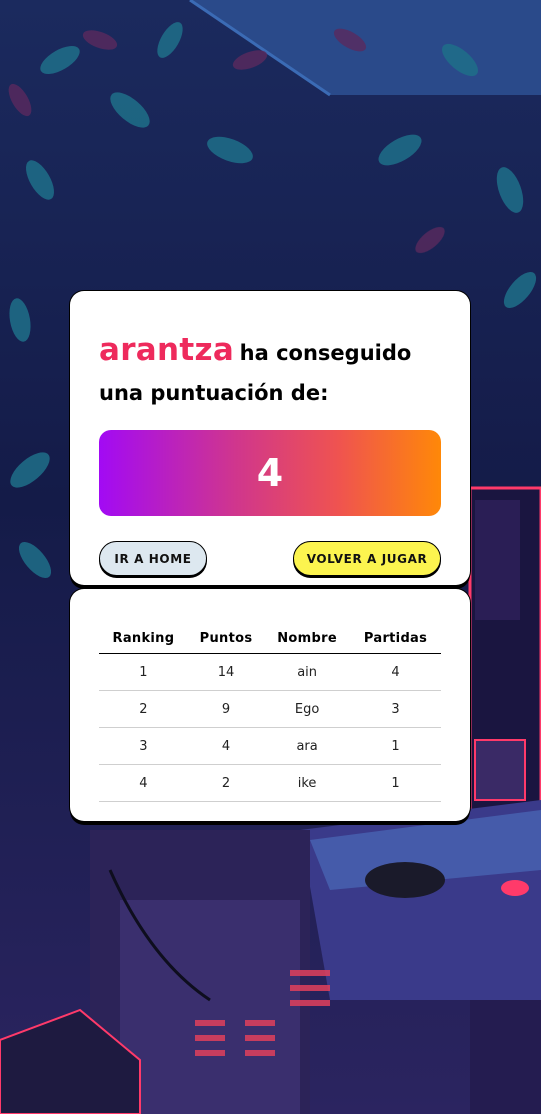  Describe the element at coordinates (270, 372) in the screenshot. I see `result-headline: arantza ha conseguido una puntuación de:` at that location.